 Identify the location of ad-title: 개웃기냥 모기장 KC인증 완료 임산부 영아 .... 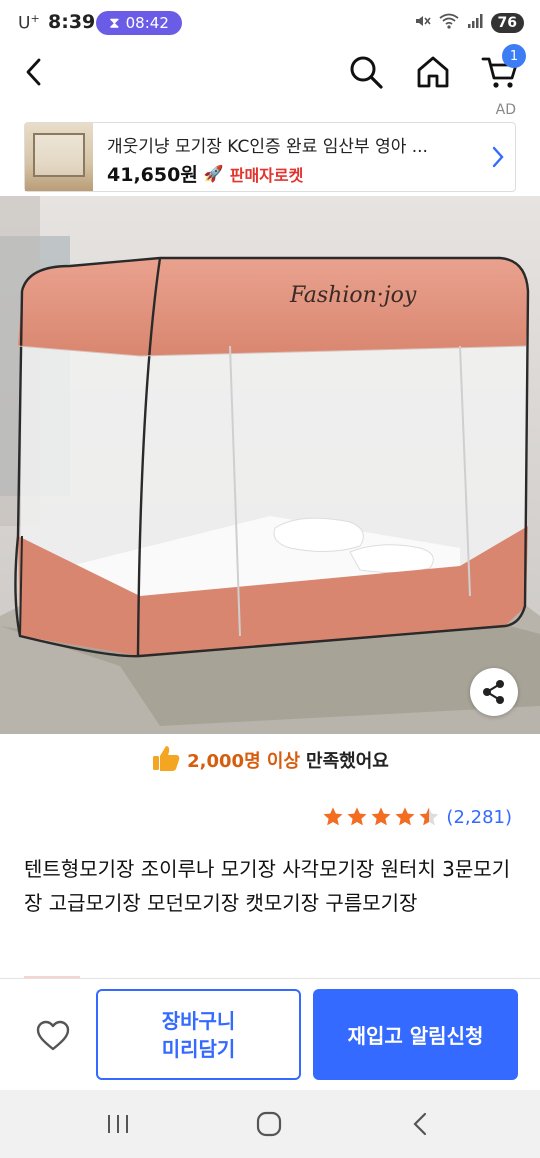
(267, 147).